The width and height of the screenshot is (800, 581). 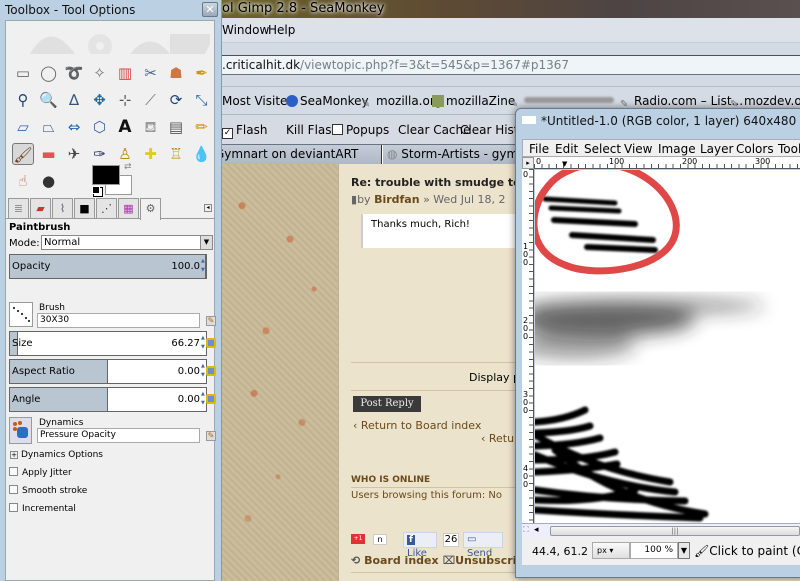 I want to click on heal-tool-button: ✚, so click(x=151, y=154).